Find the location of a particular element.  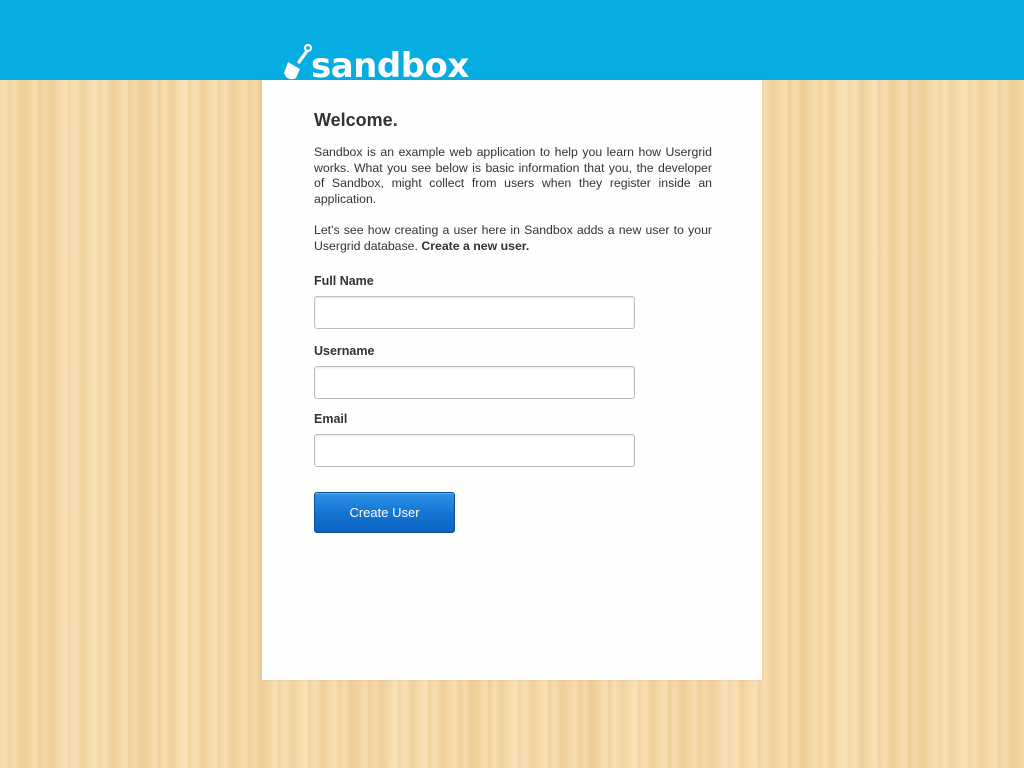

intro-call-to-action: Create a new user. is located at coordinates (475, 245).